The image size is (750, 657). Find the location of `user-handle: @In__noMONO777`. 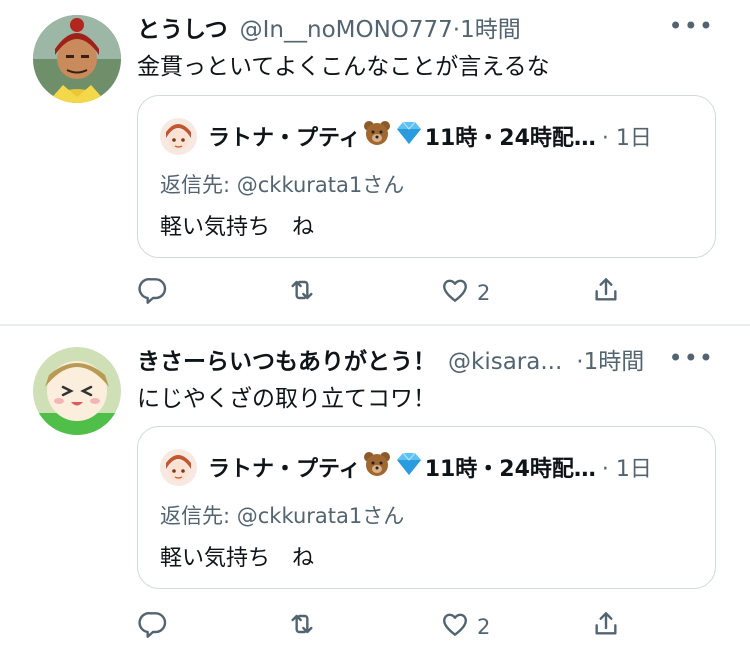

user-handle: @In__noMONO777 is located at coordinates (346, 30).